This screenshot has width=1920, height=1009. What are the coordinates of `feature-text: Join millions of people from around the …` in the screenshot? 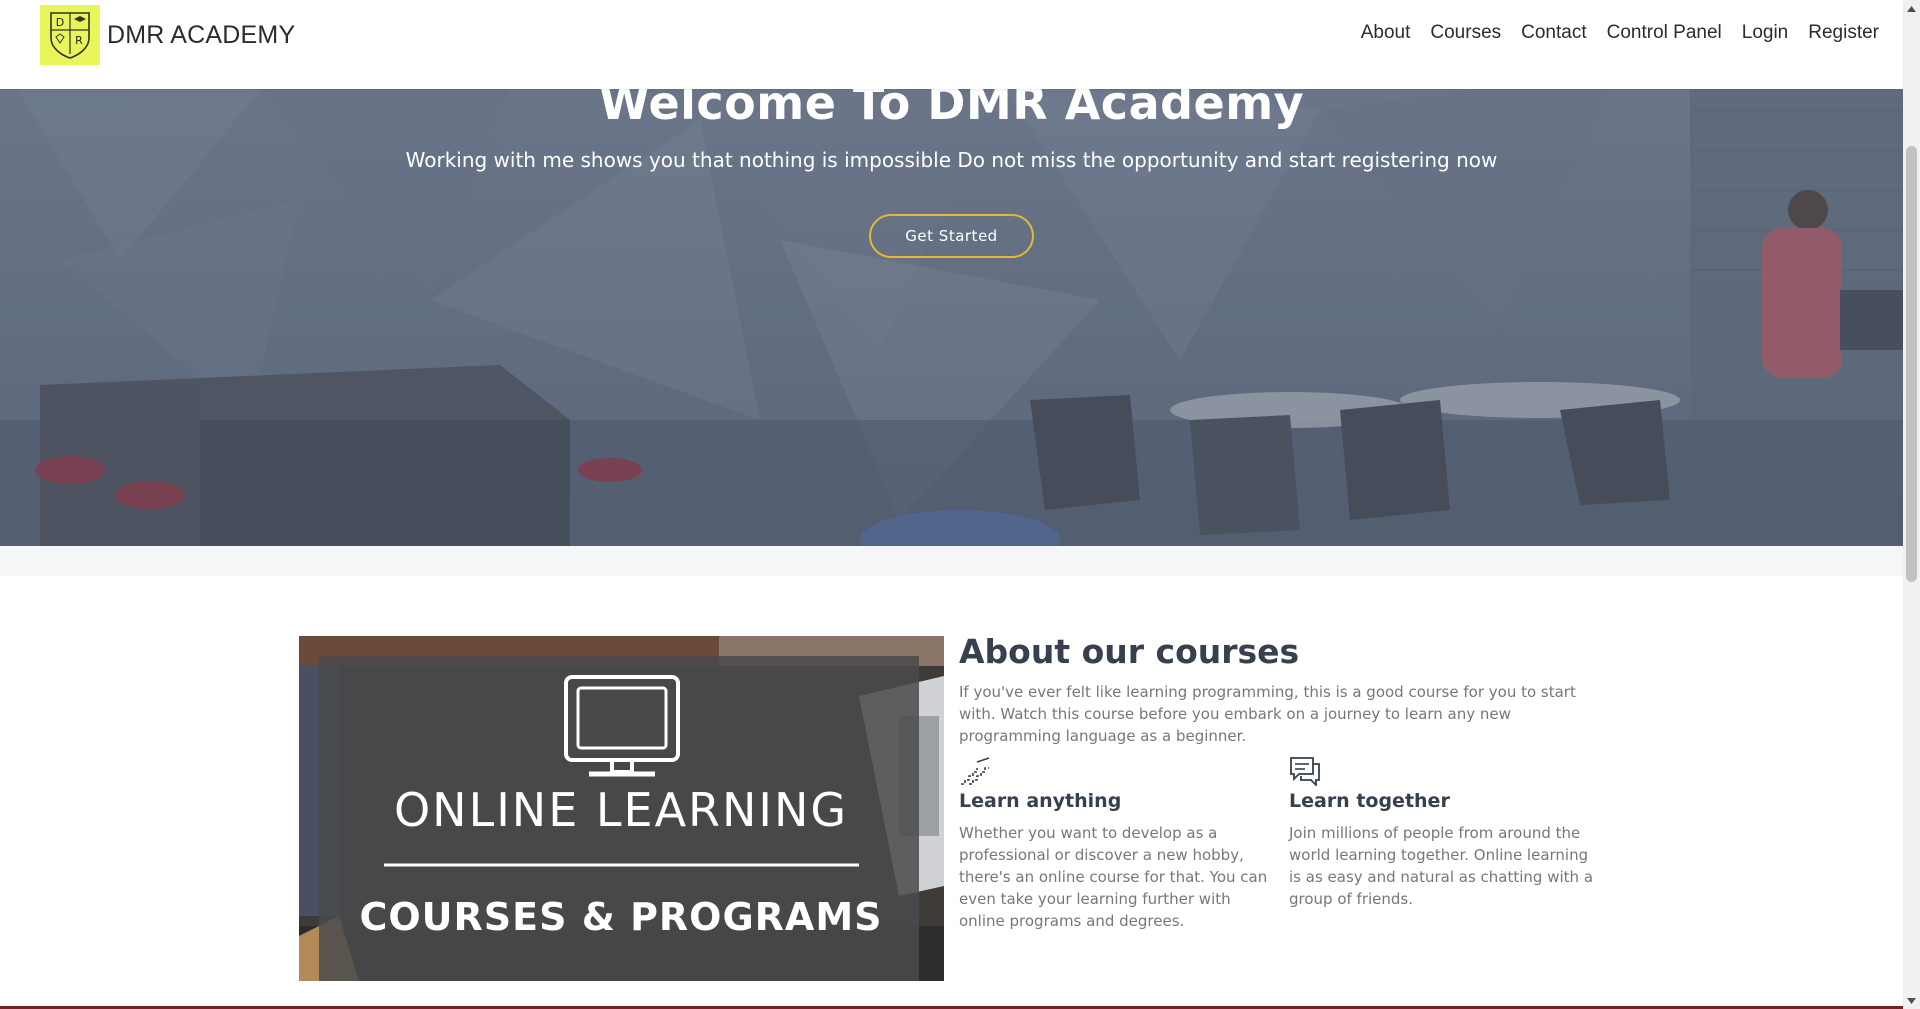 It's located at (1441, 866).